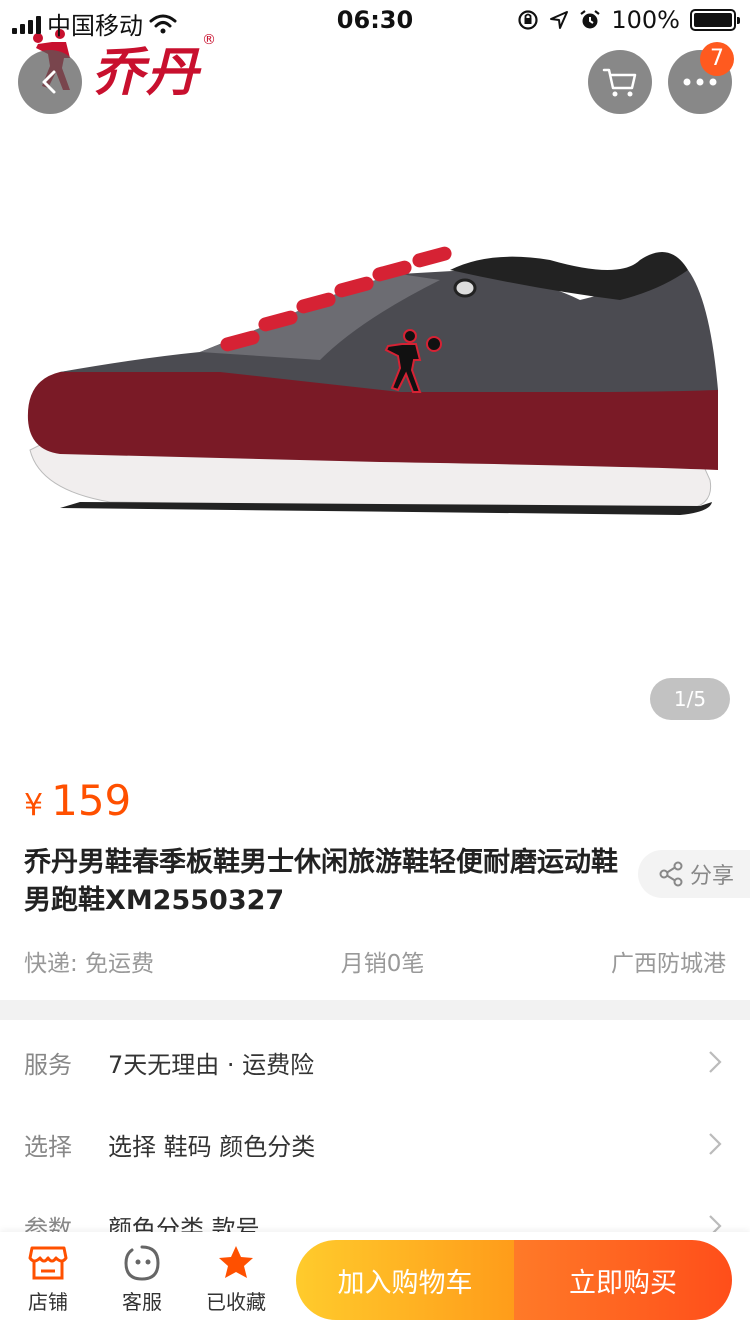 Image resolution: width=750 pixels, height=1334 pixels. I want to click on brand-name: 乔丹, so click(146, 73).